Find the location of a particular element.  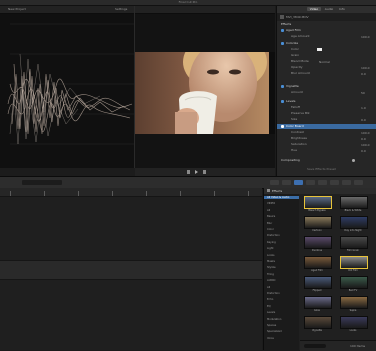

video-frame is located at coordinates (202, 93).